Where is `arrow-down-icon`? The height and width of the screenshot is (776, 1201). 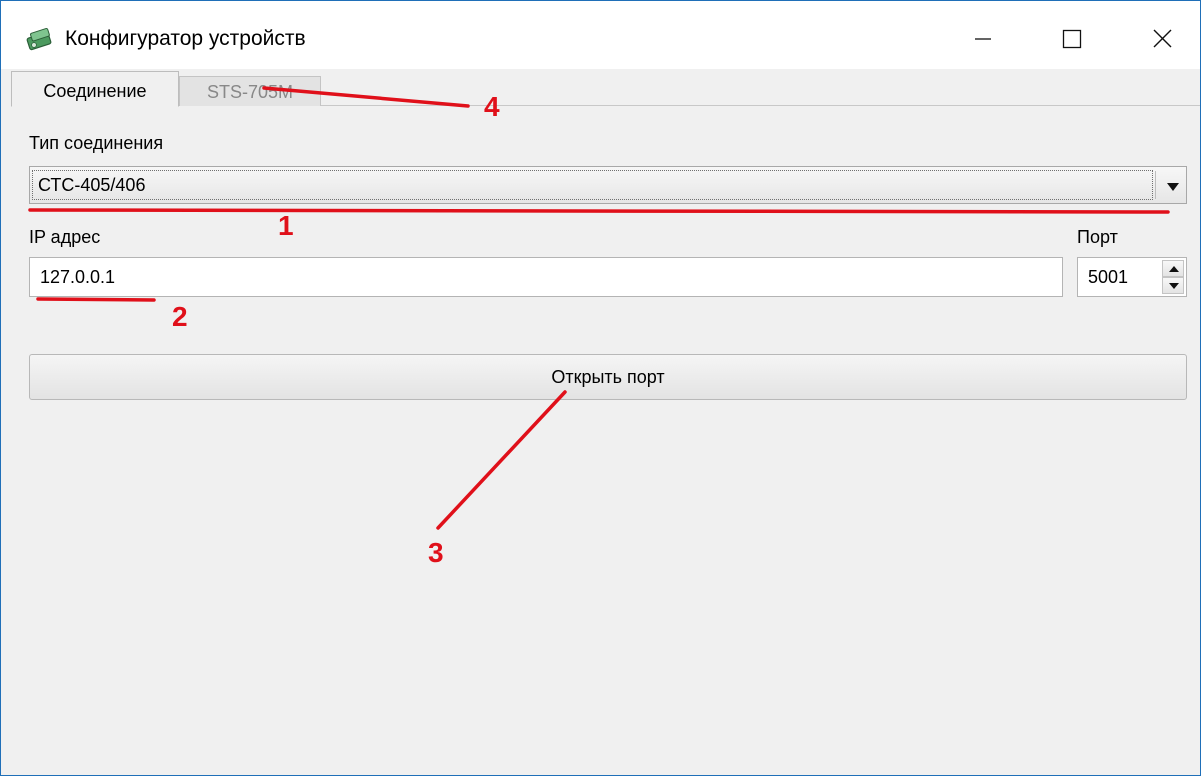 arrow-down-icon is located at coordinates (1174, 286).